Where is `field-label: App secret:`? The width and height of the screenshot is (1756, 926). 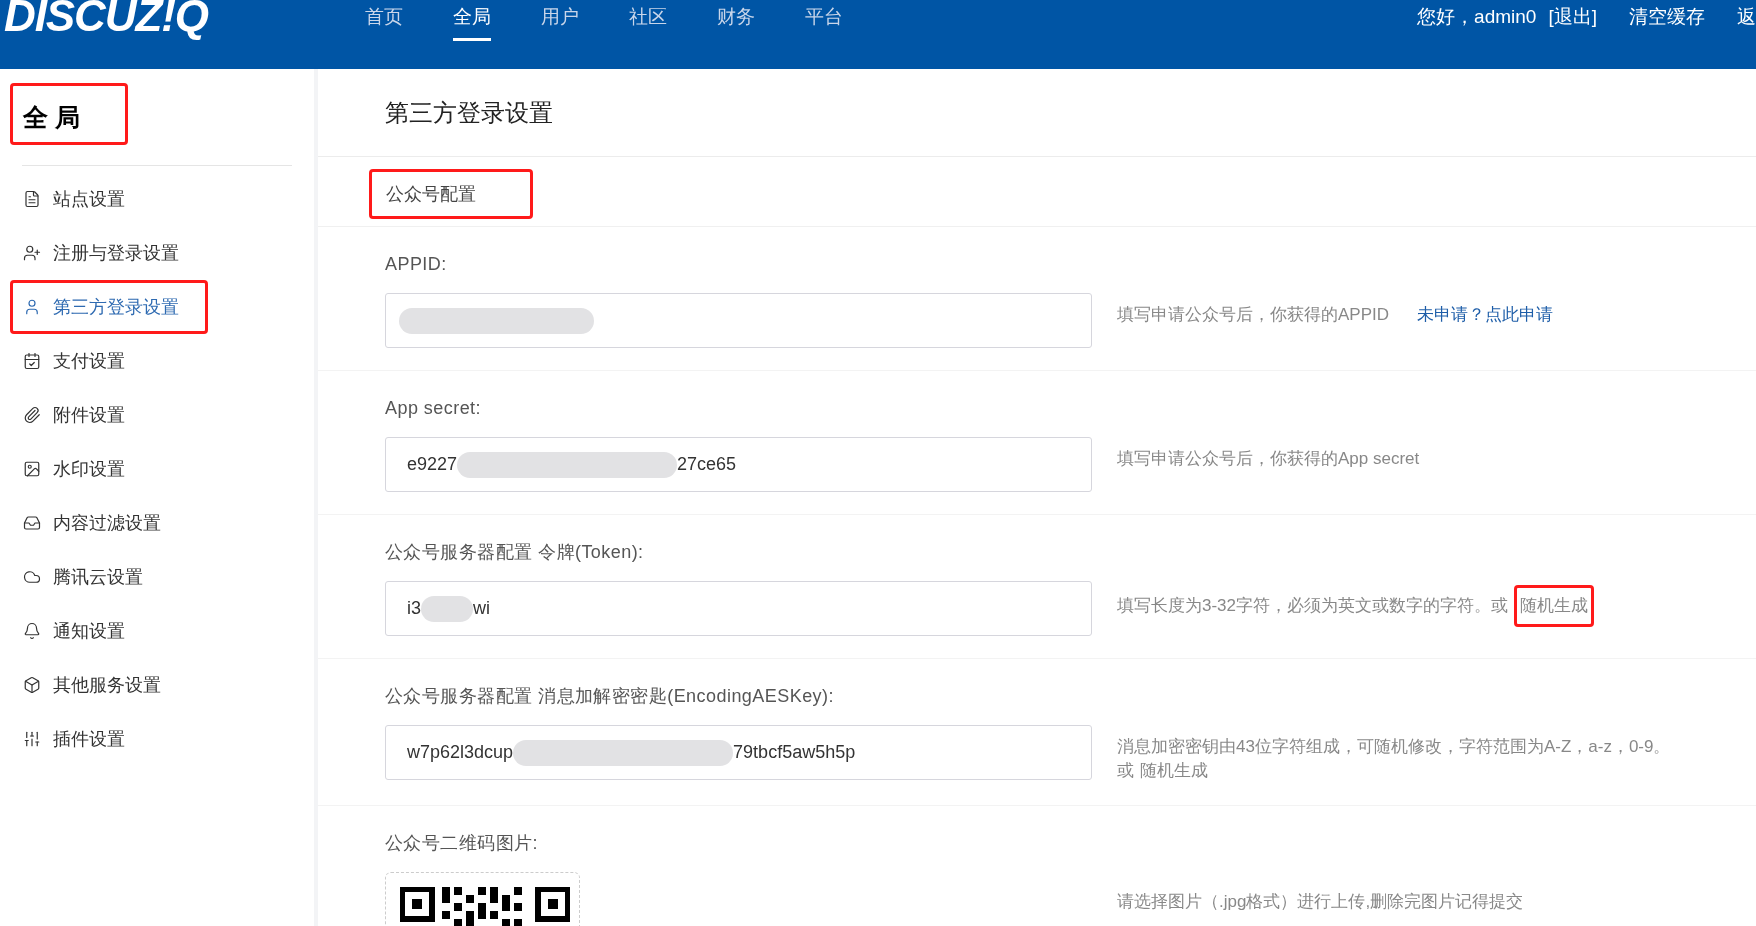 field-label: App secret: is located at coordinates (433, 408).